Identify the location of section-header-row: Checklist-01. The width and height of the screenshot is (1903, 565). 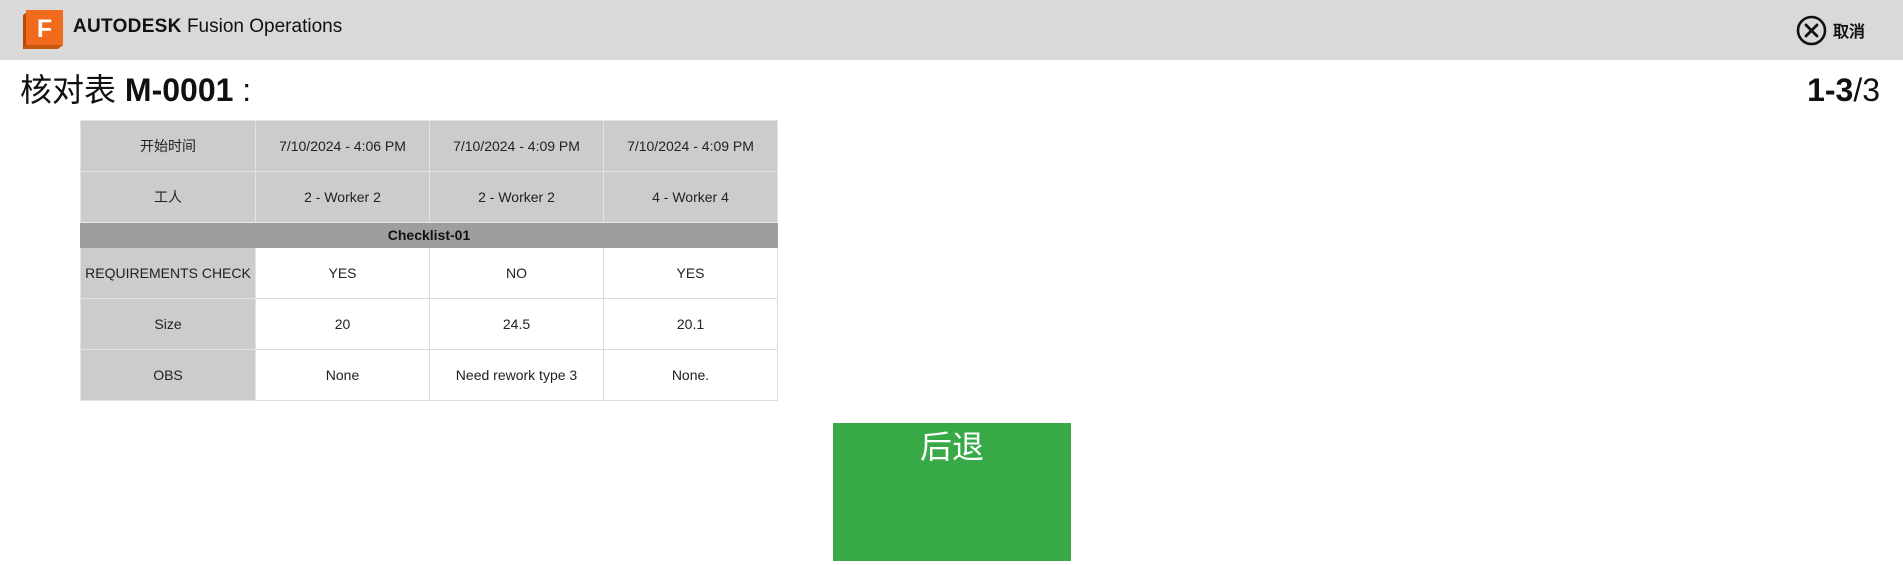
(429, 235).